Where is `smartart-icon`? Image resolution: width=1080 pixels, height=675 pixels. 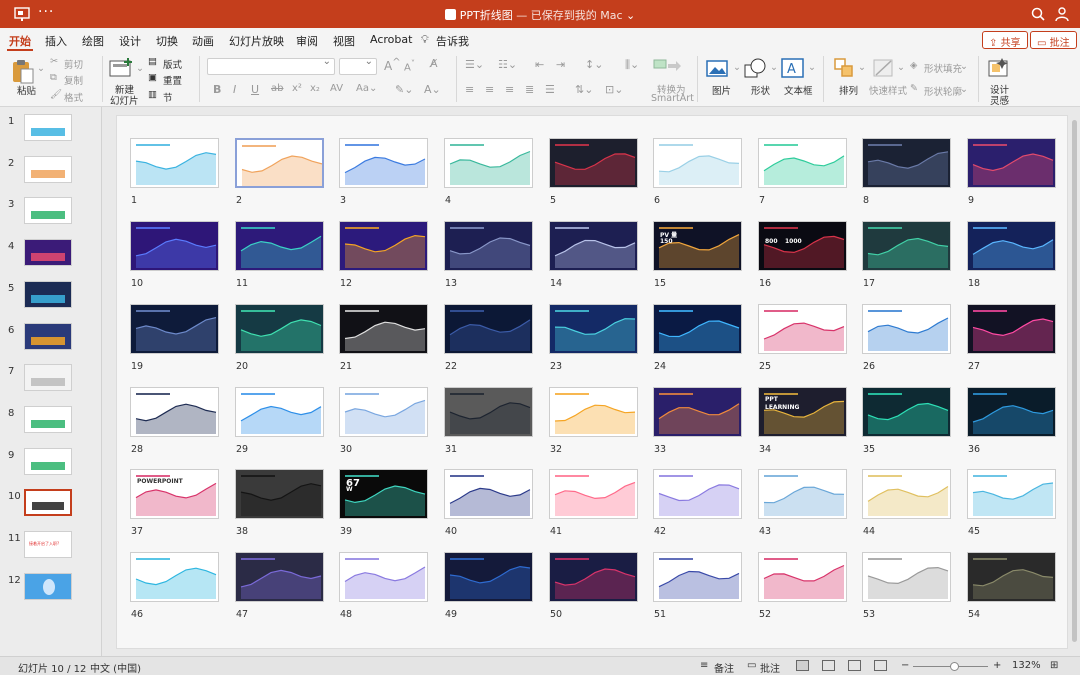
smartart-icon is located at coordinates (667, 67).